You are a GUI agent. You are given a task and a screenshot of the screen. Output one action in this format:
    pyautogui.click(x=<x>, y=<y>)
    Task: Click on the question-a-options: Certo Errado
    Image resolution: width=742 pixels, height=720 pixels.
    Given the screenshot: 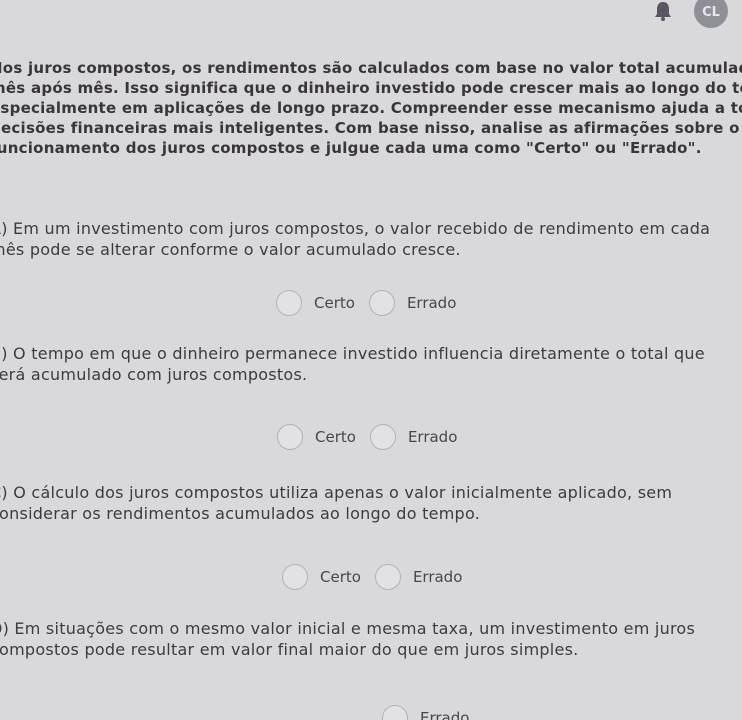 What is the action you would take?
    pyautogui.click(x=373, y=303)
    